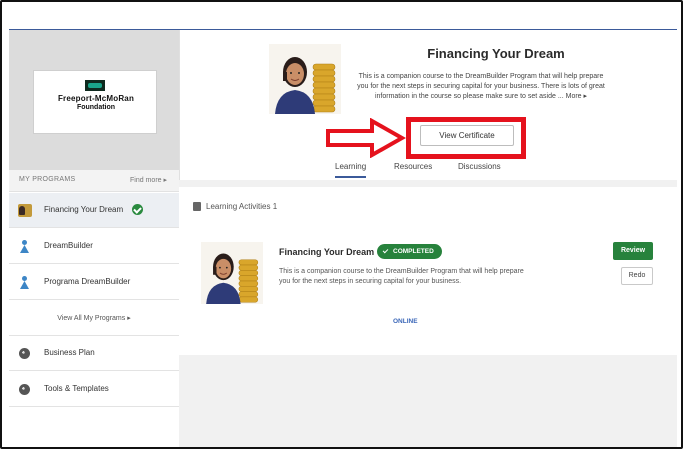 Image resolution: width=683 pixels, height=449 pixels. Describe the element at coordinates (76, 388) in the screenshot. I see `sidebar-item-label: Tools & Templates` at that location.